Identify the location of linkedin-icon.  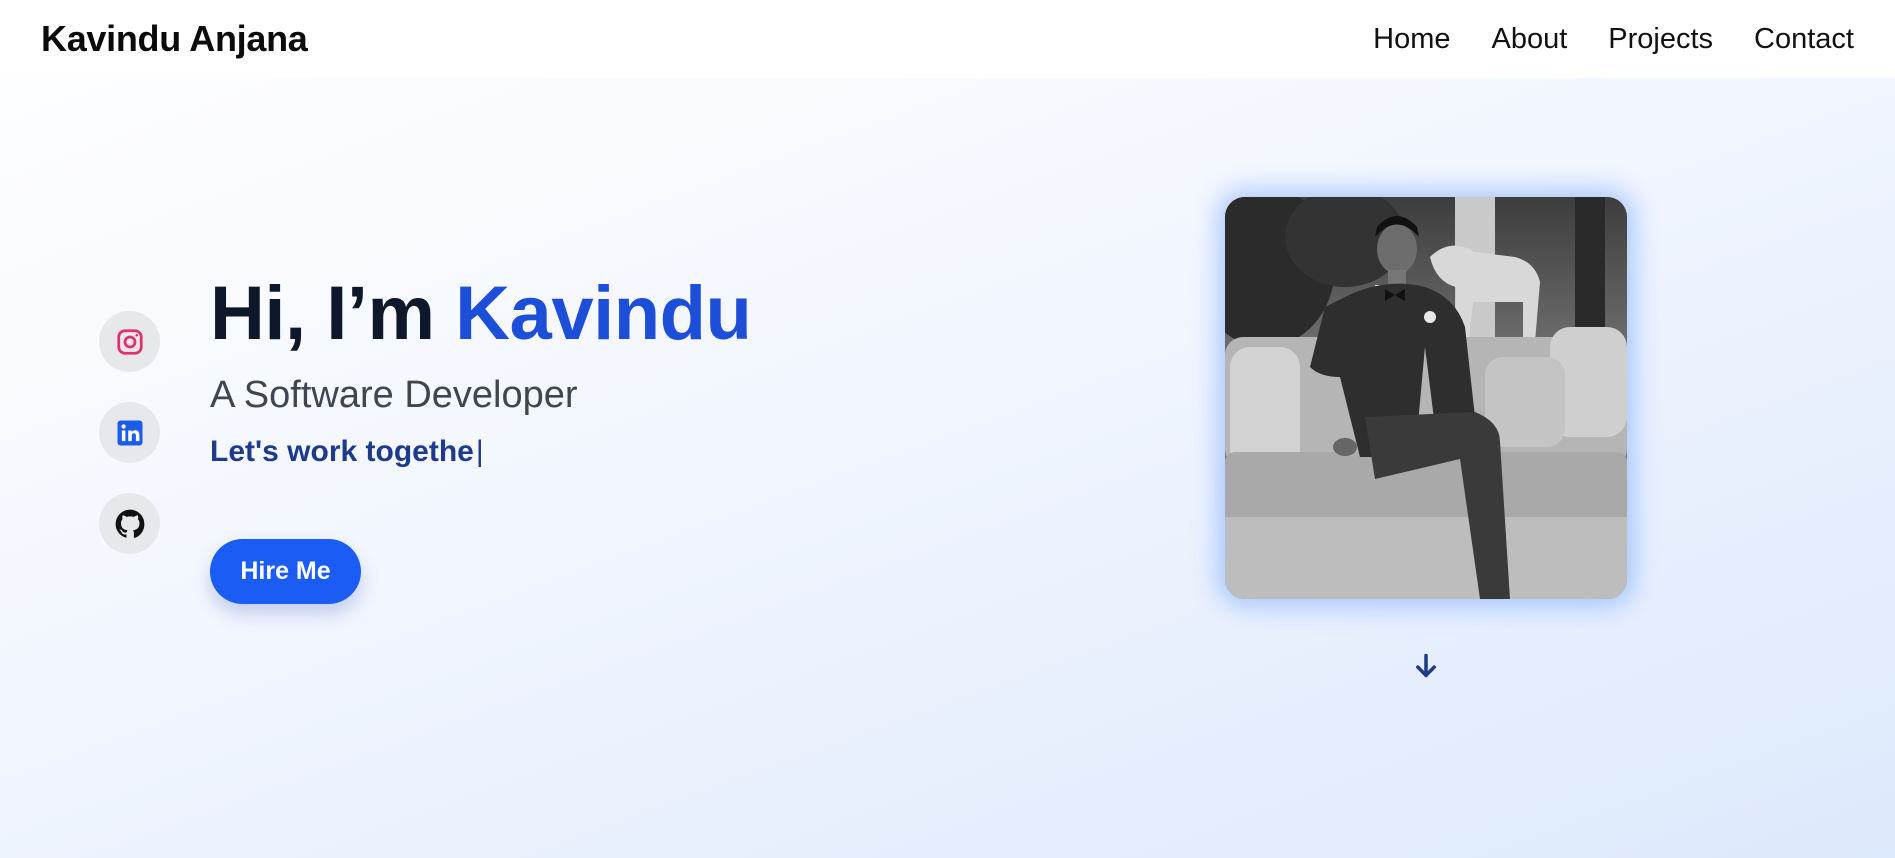
(129, 432).